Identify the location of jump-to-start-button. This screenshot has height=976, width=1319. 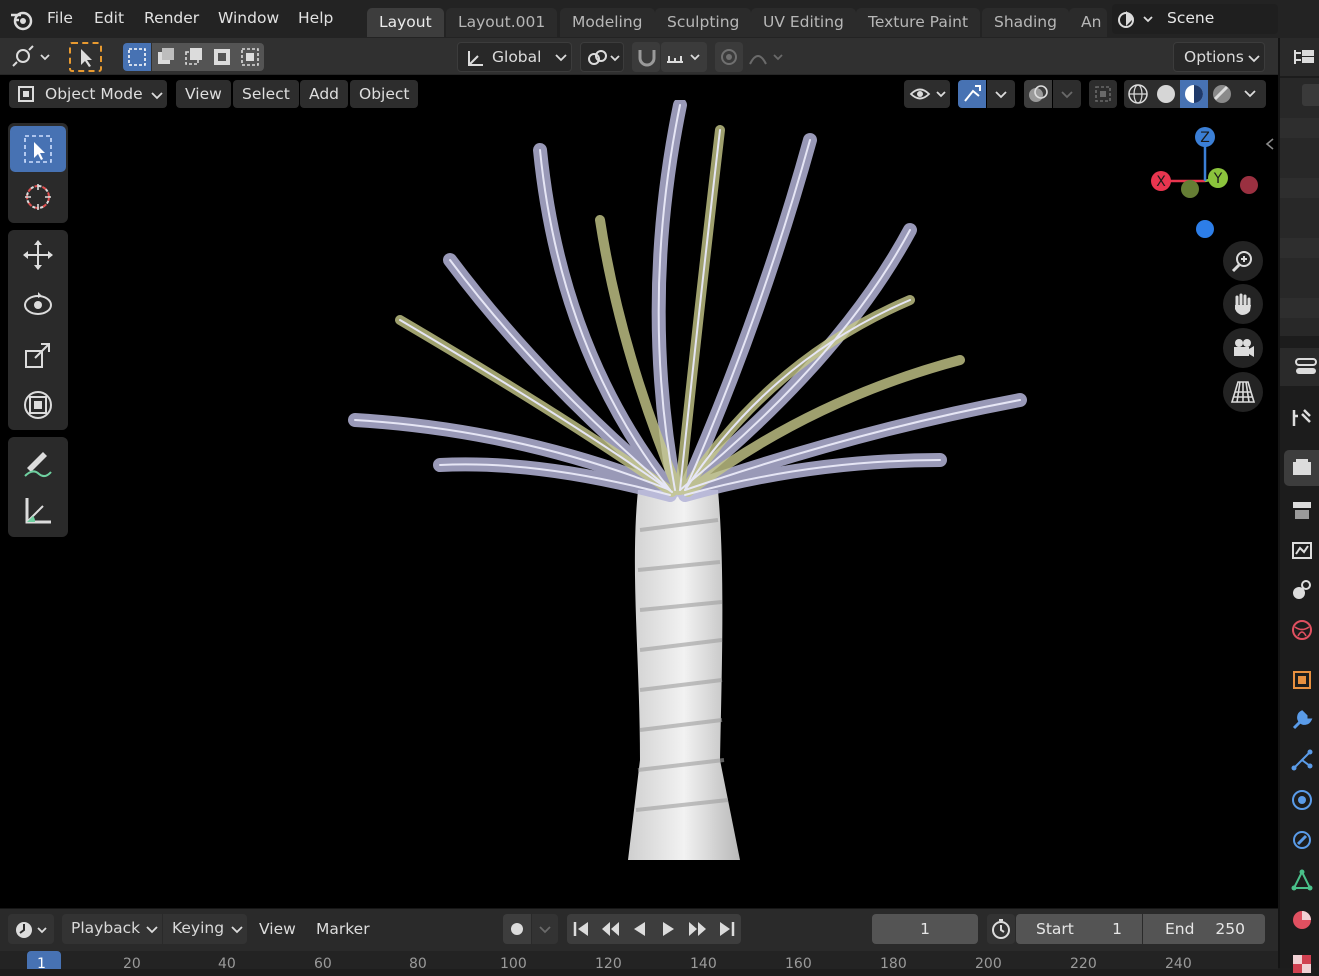
(581, 929).